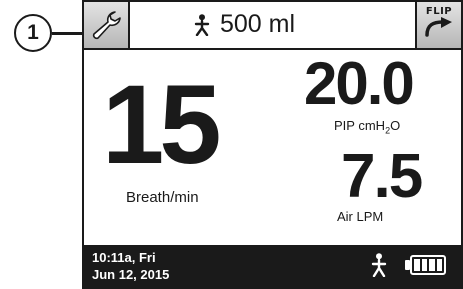  Describe the element at coordinates (359, 83) in the screenshot. I see `pip-value: 20.0` at that location.